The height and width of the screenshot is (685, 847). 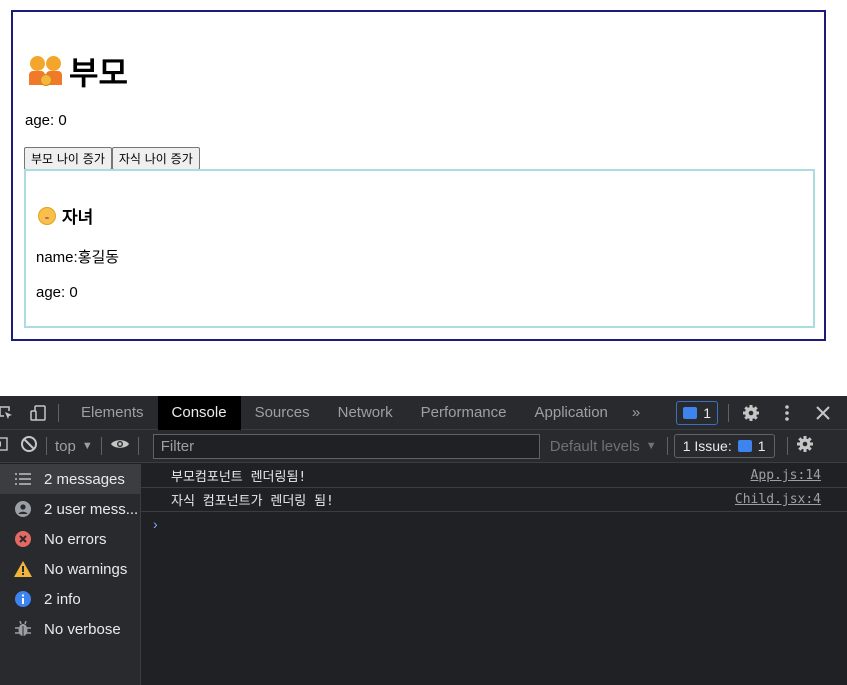 I want to click on log-message: 부모컴포넌트 렌더링됨!, so click(x=239, y=477).